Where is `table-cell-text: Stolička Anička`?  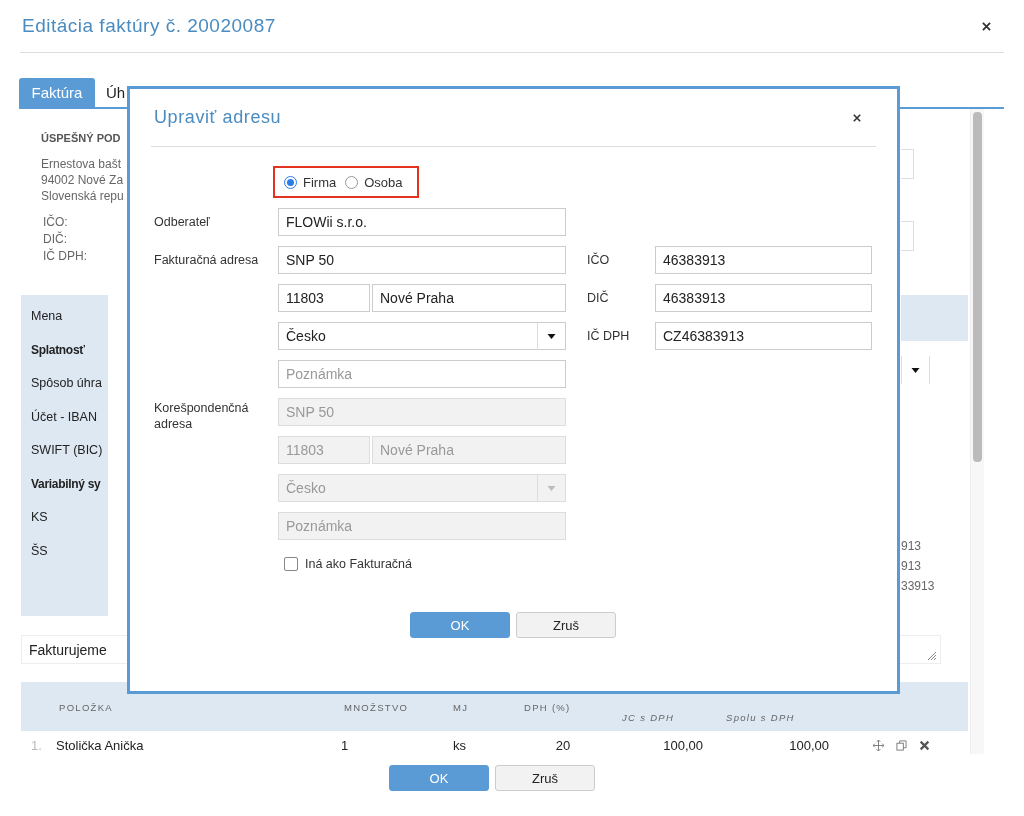 table-cell-text: Stolička Anička is located at coordinates (100, 745).